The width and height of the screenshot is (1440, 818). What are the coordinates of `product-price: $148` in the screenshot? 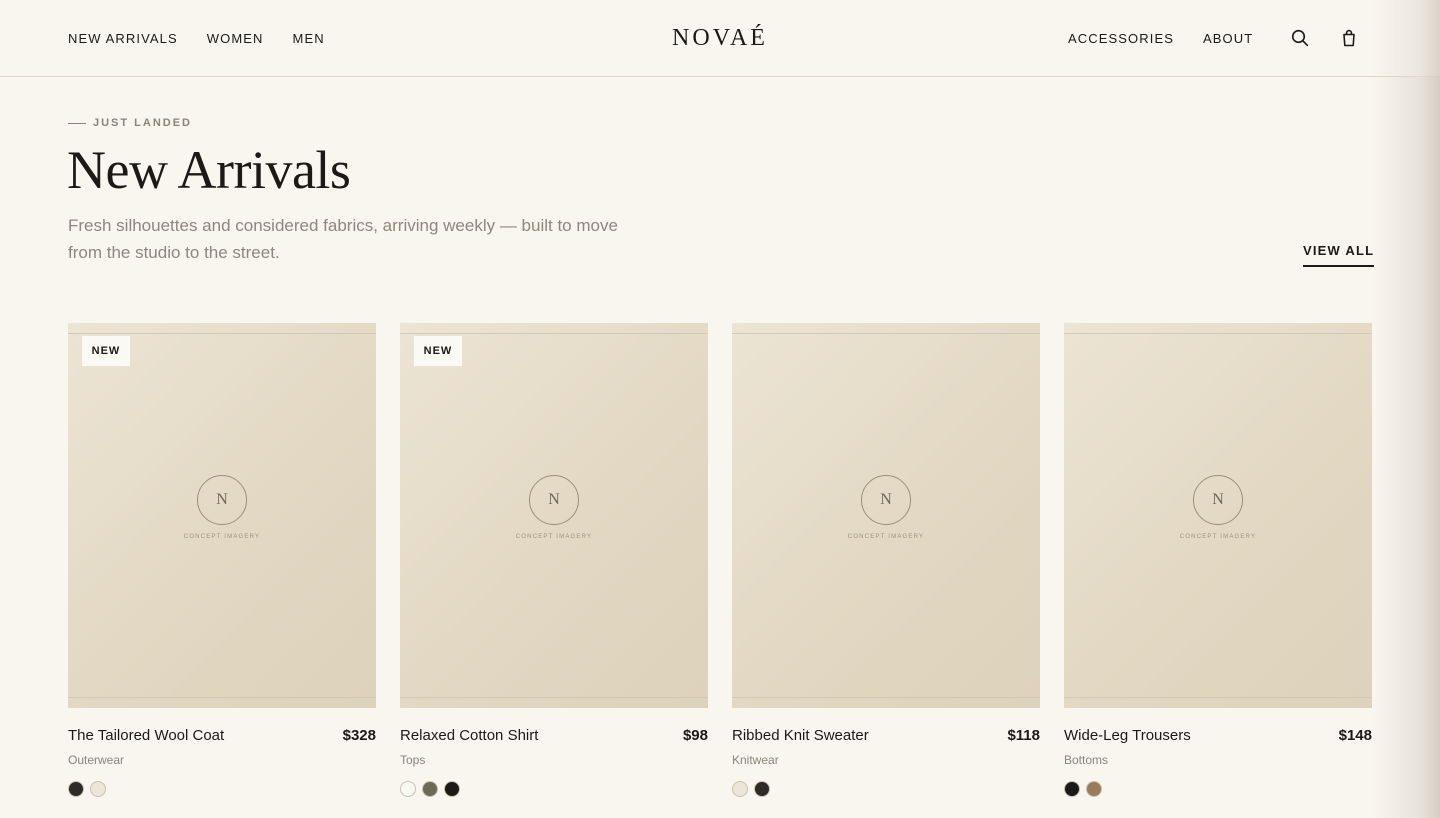 It's located at (1355, 735).